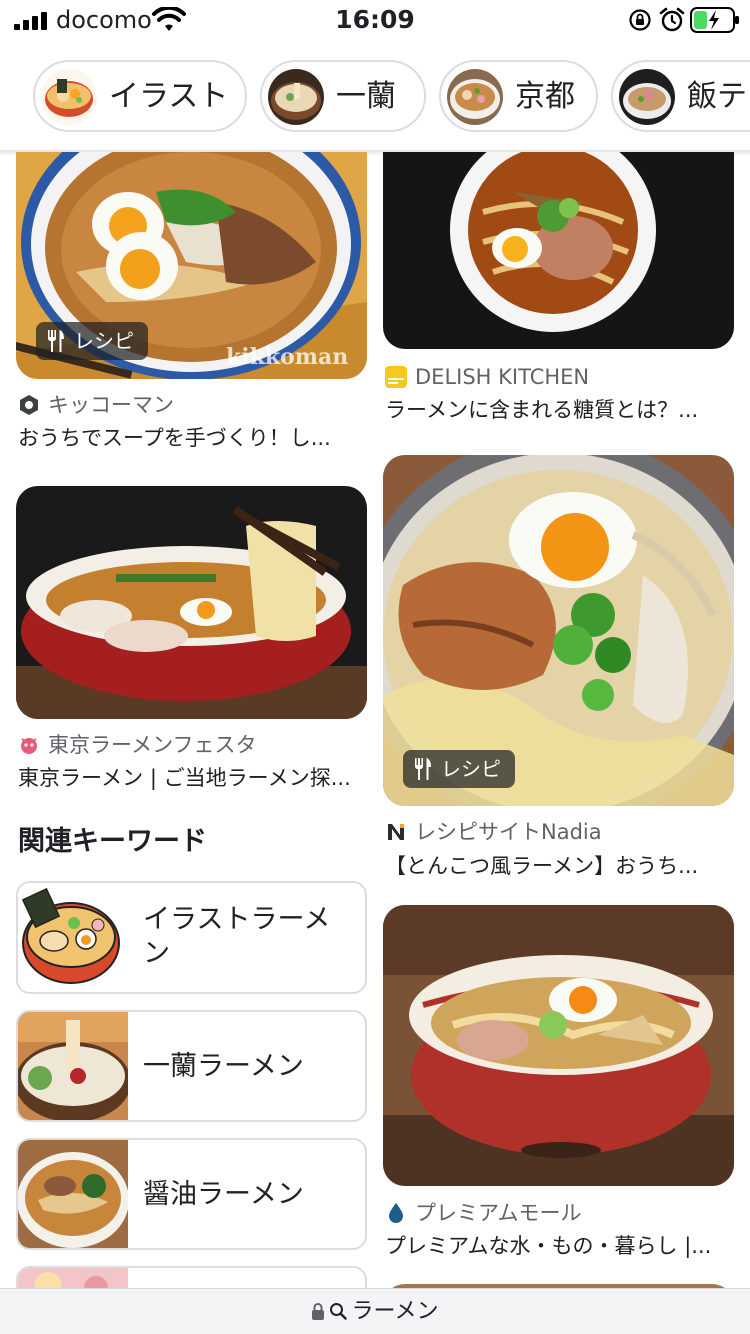  What do you see at coordinates (223, 1066) in the screenshot?
I see `keyword-label: 一蘭ラーメン` at bounding box center [223, 1066].